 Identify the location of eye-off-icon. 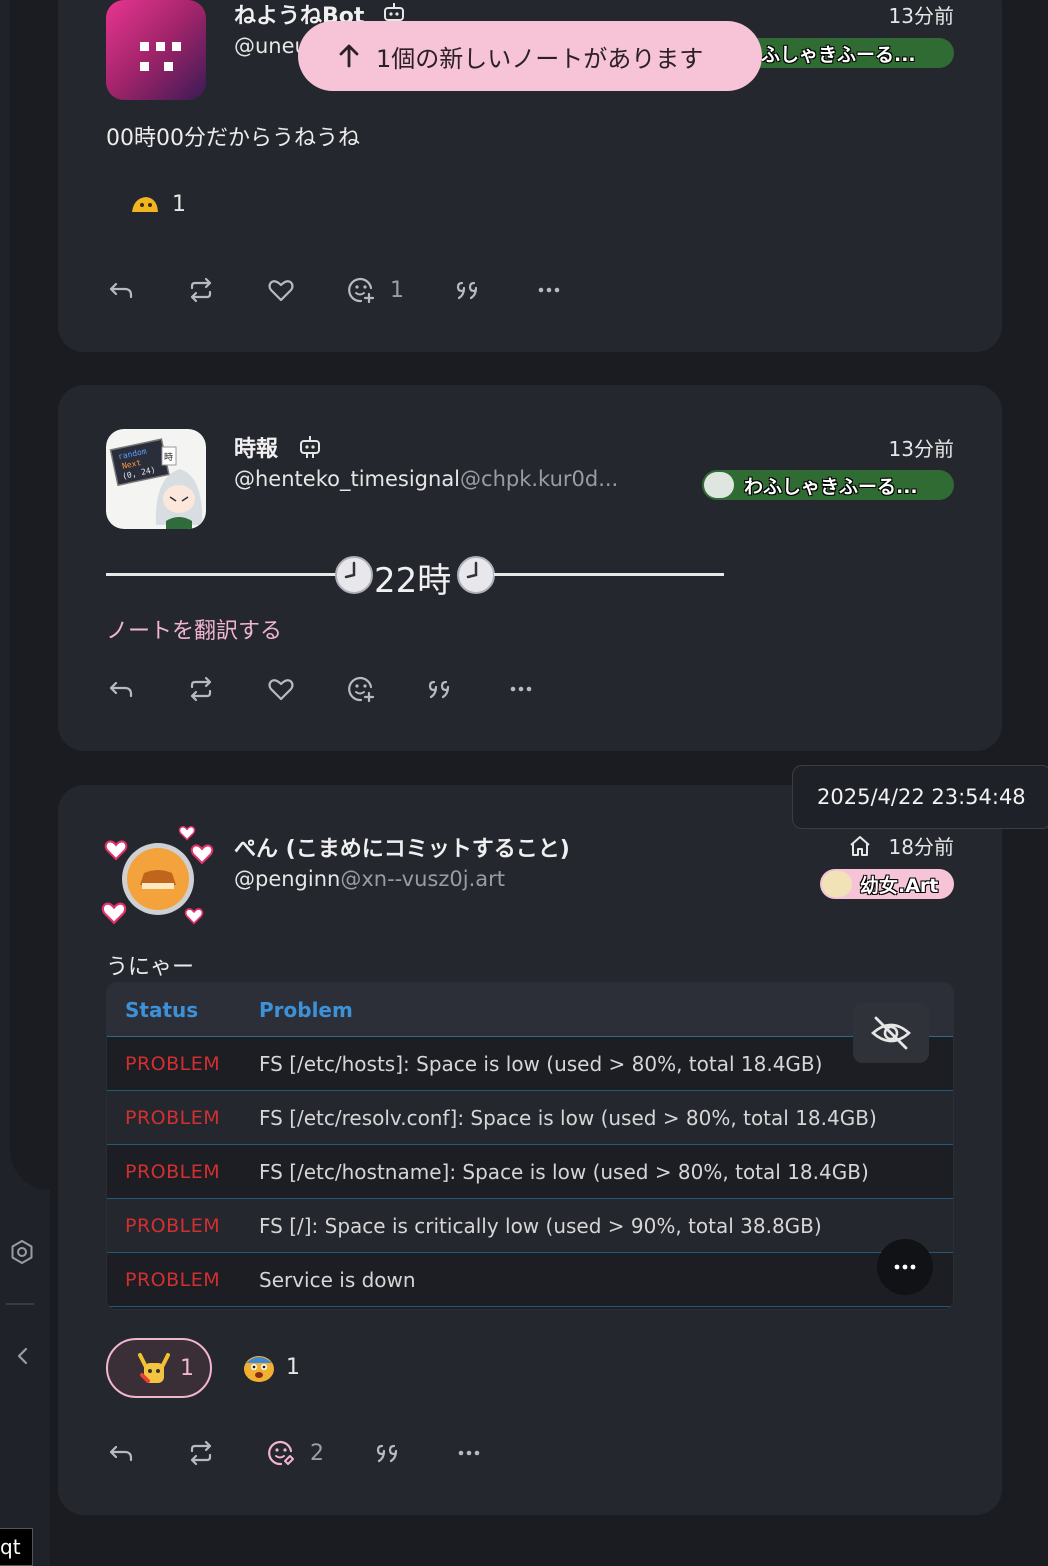
(891, 1033).